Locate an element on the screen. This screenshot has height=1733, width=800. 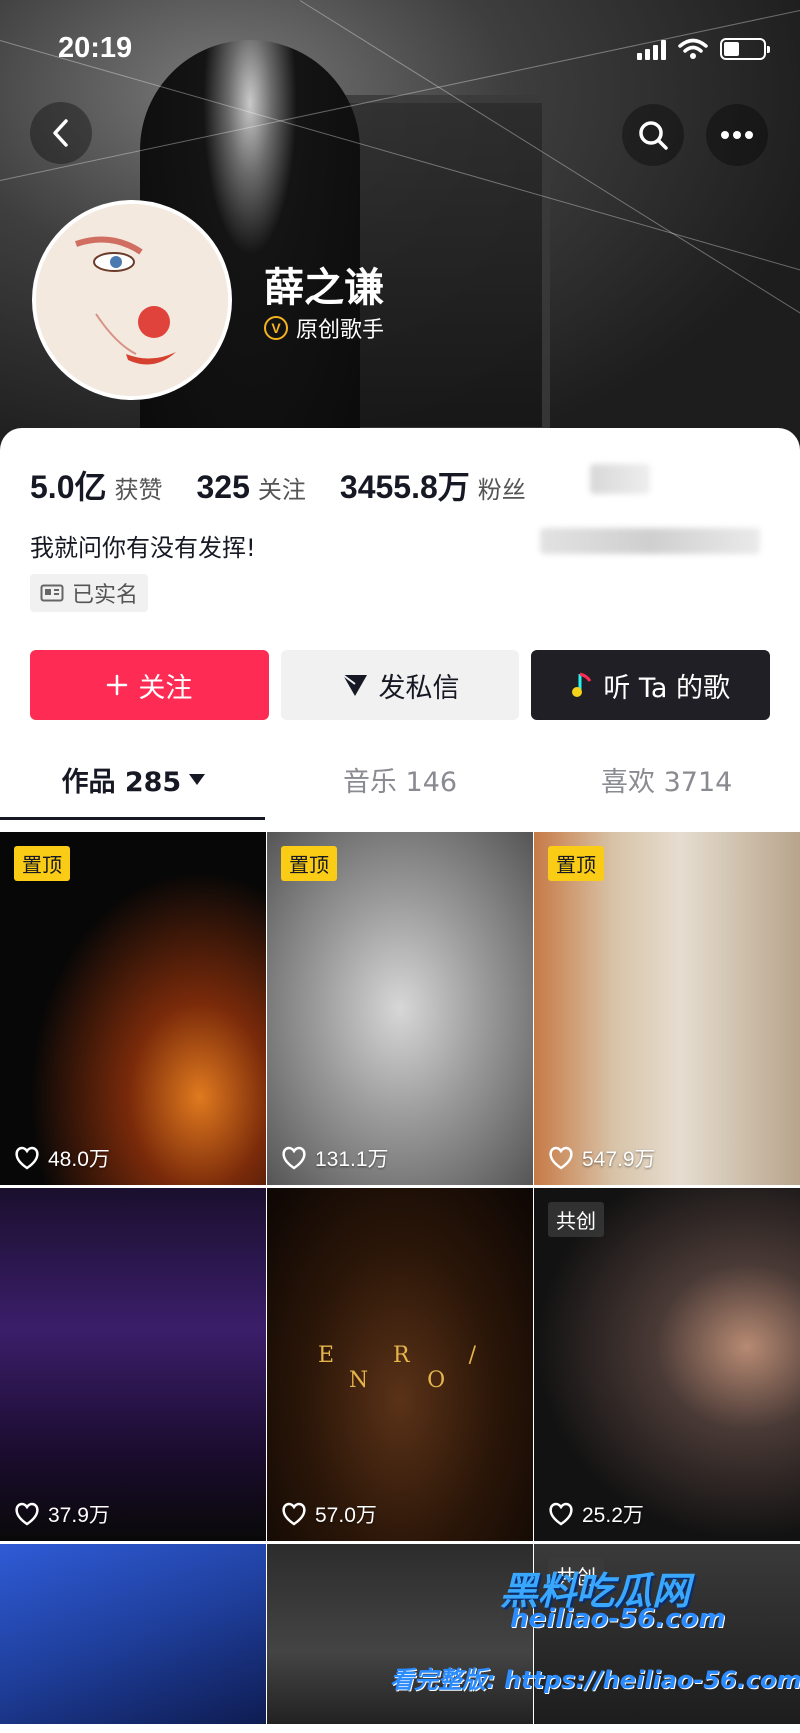
caret-down-icon is located at coordinates (197, 779).